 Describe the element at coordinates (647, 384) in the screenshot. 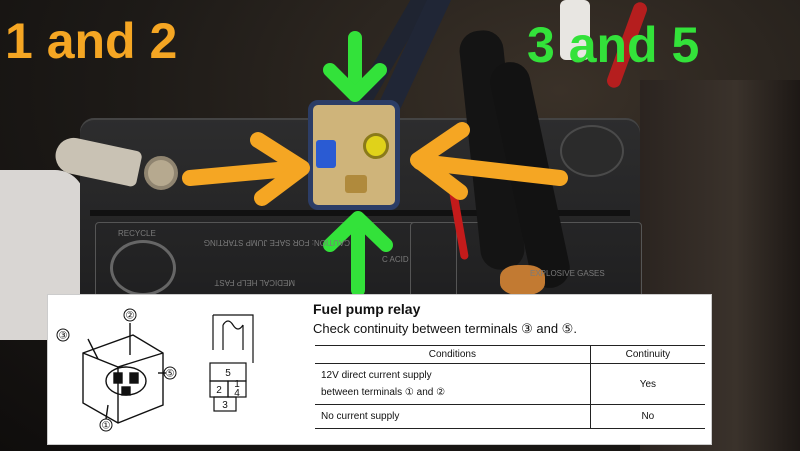

I see `continuity-cell: Yes` at that location.